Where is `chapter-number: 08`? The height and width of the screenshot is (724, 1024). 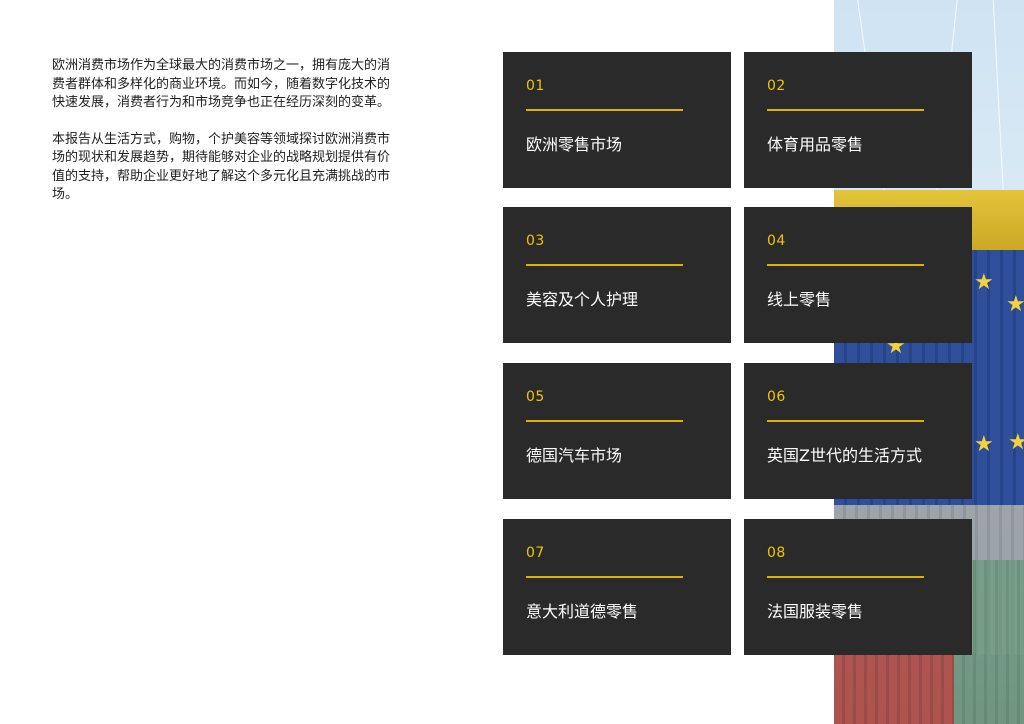 chapter-number: 08 is located at coordinates (776, 553).